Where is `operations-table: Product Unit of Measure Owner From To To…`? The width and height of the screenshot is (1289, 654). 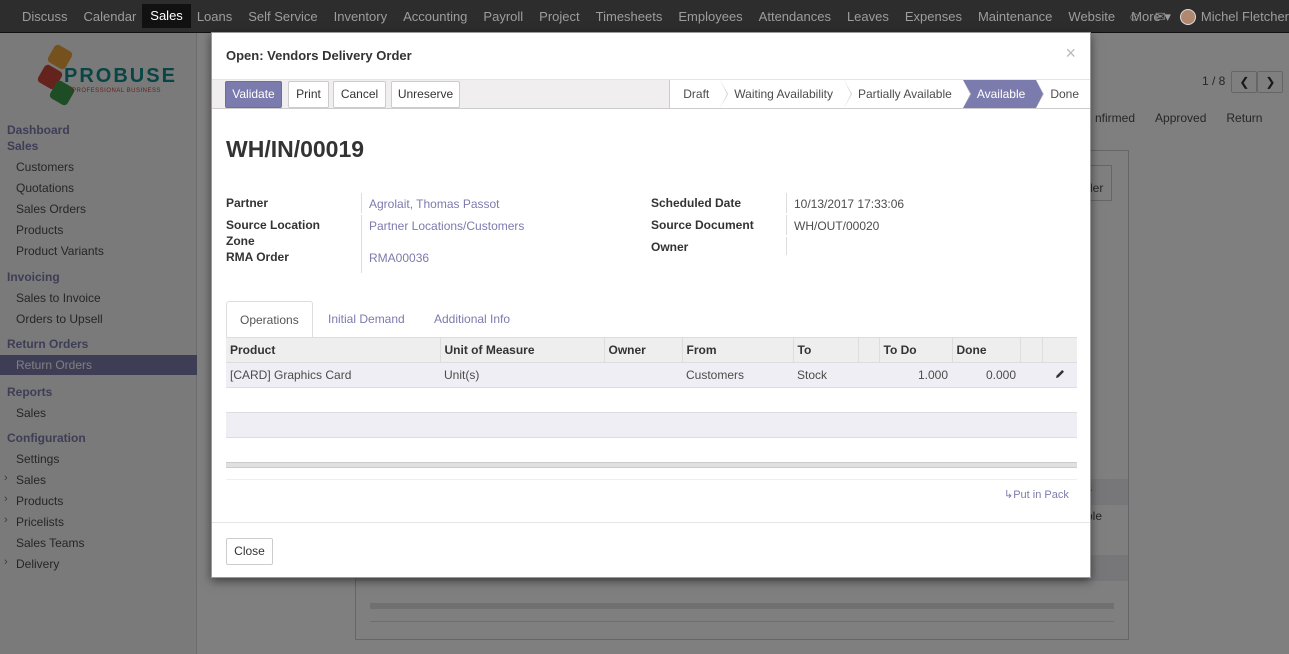
operations-table: Product Unit of Measure Owner From To To… is located at coordinates (651, 362).